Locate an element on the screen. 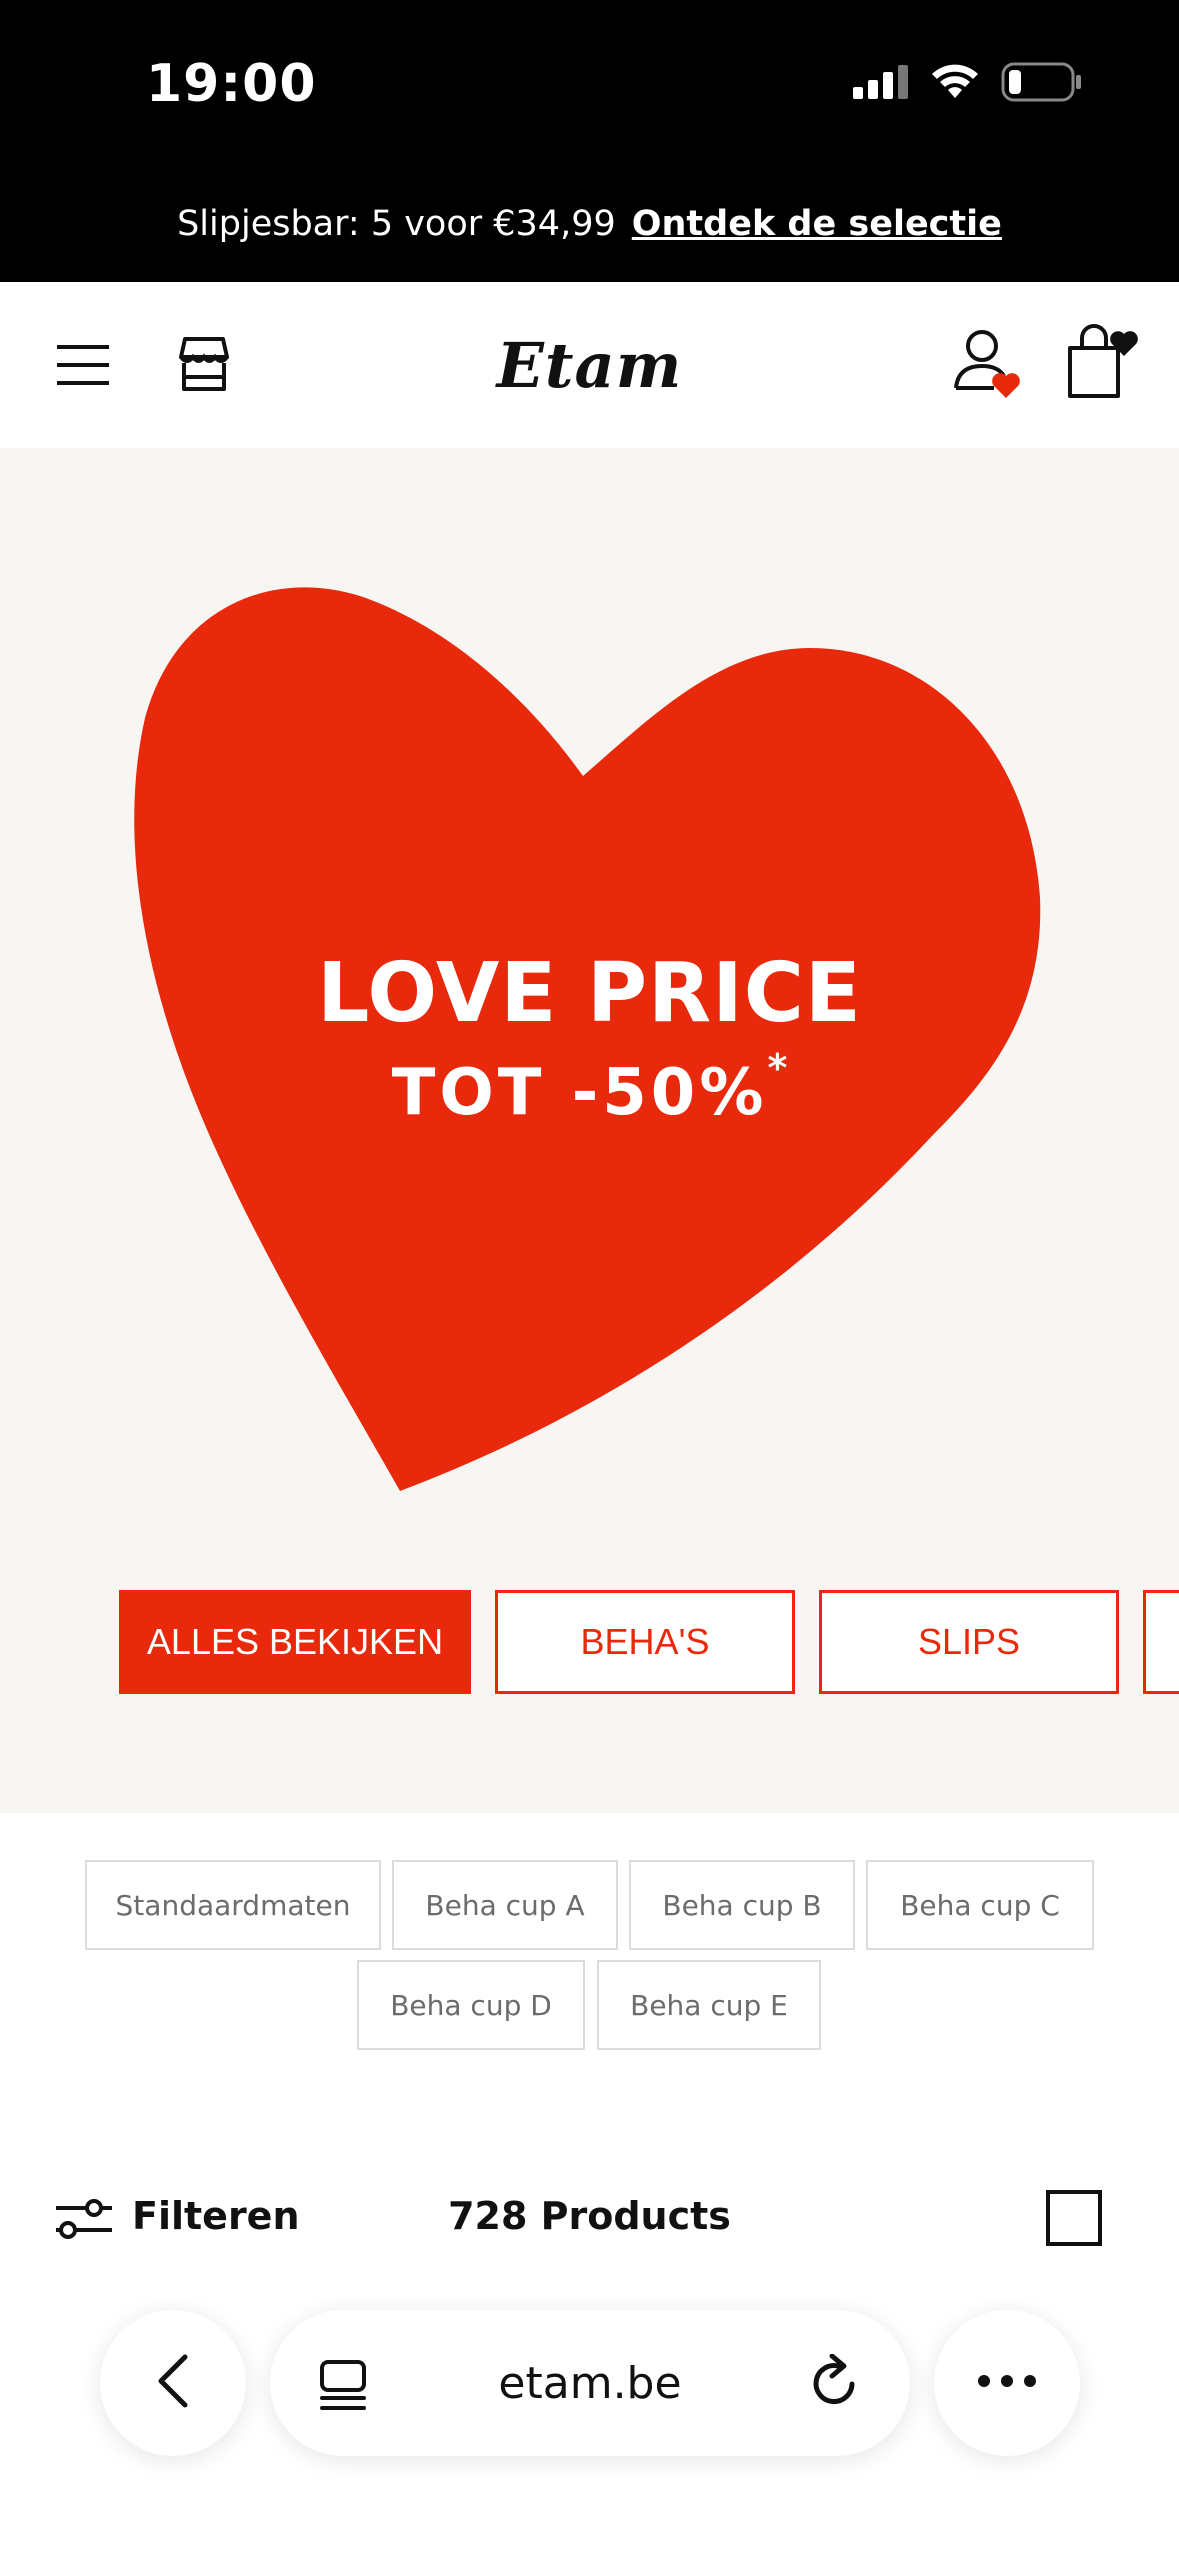 Image resolution: width=1179 pixels, height=2556 pixels. signal-icon is located at coordinates (881, 84).